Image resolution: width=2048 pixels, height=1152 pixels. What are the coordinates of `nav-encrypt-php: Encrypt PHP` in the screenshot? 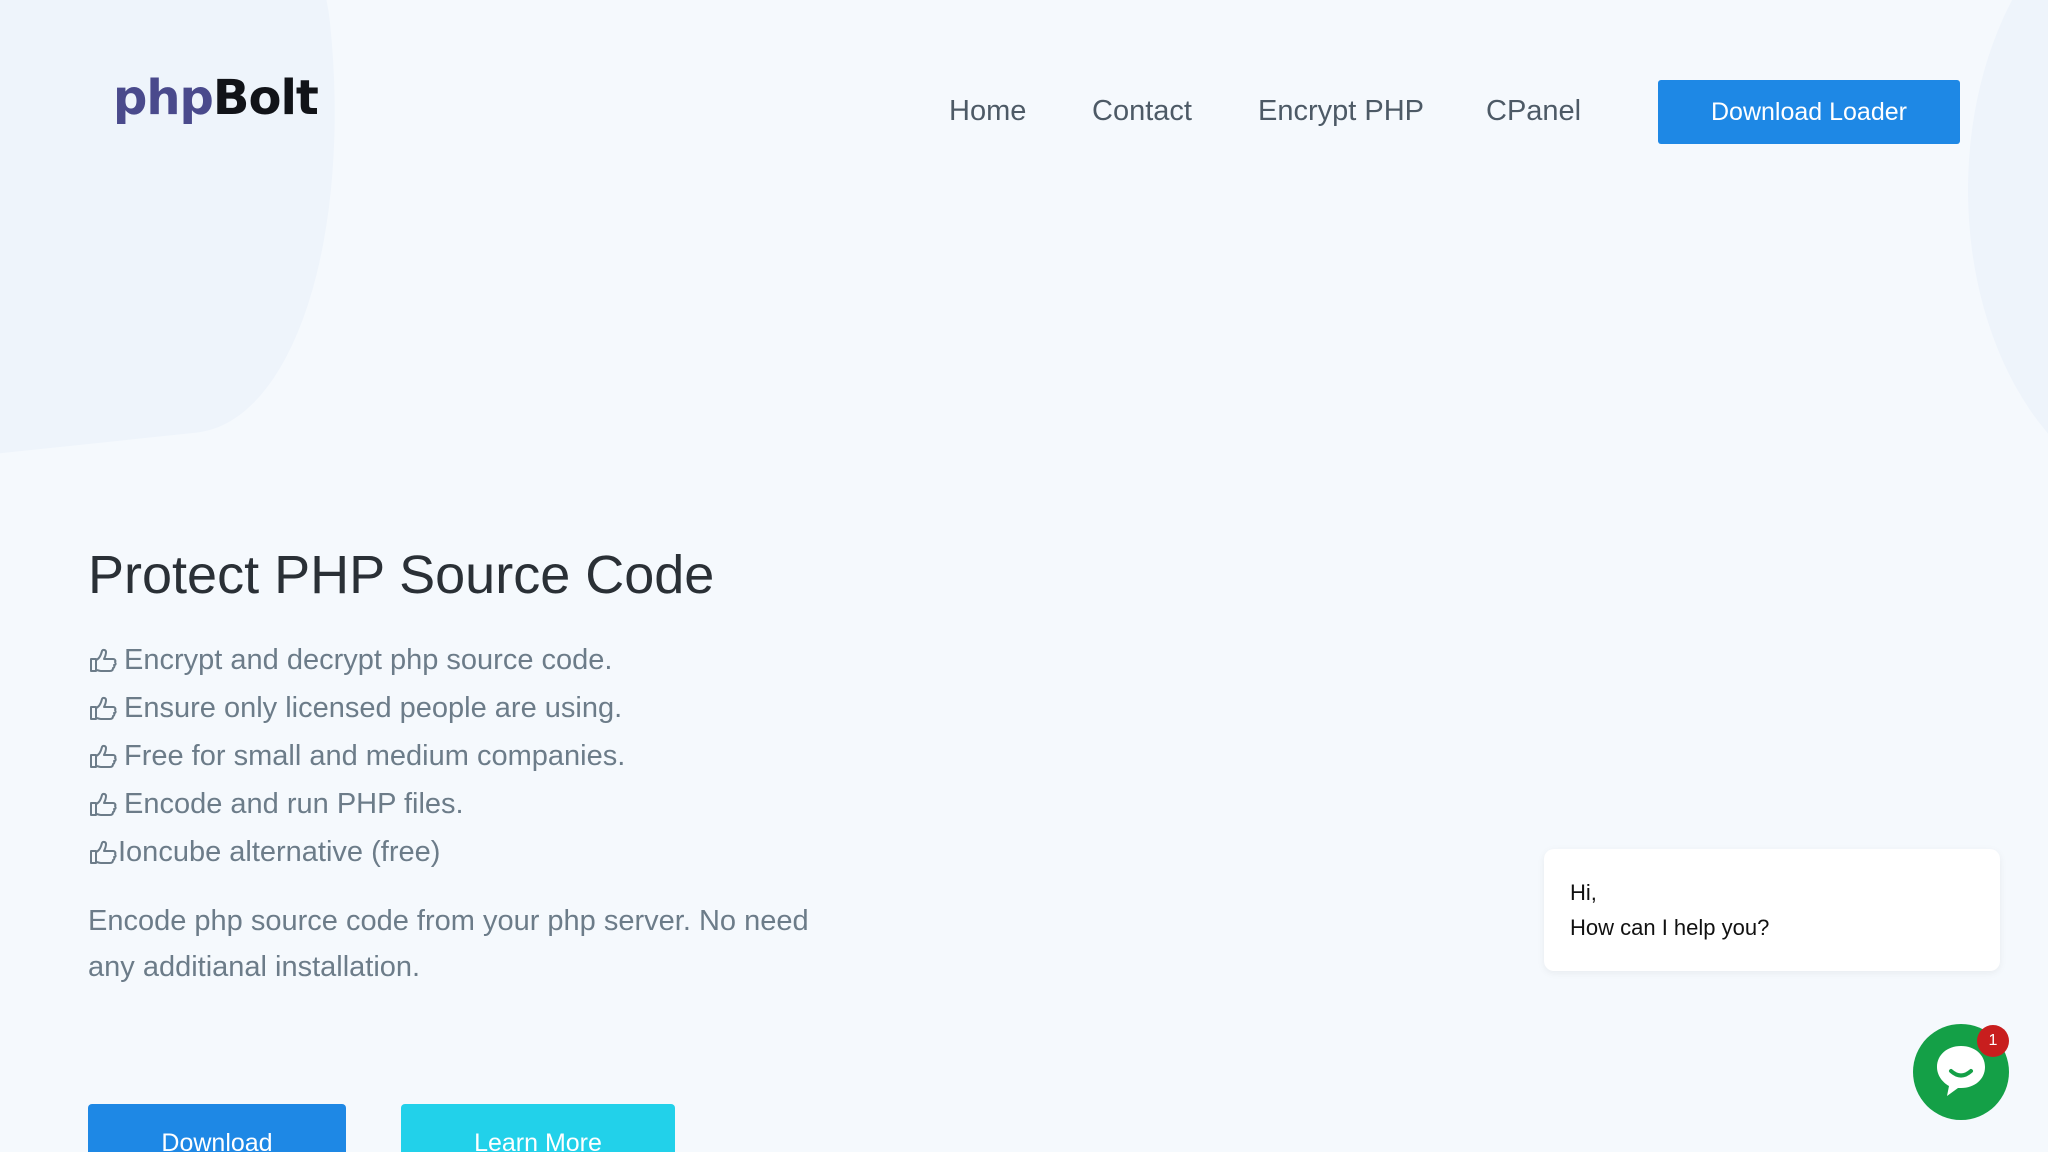 It's located at (1341, 111).